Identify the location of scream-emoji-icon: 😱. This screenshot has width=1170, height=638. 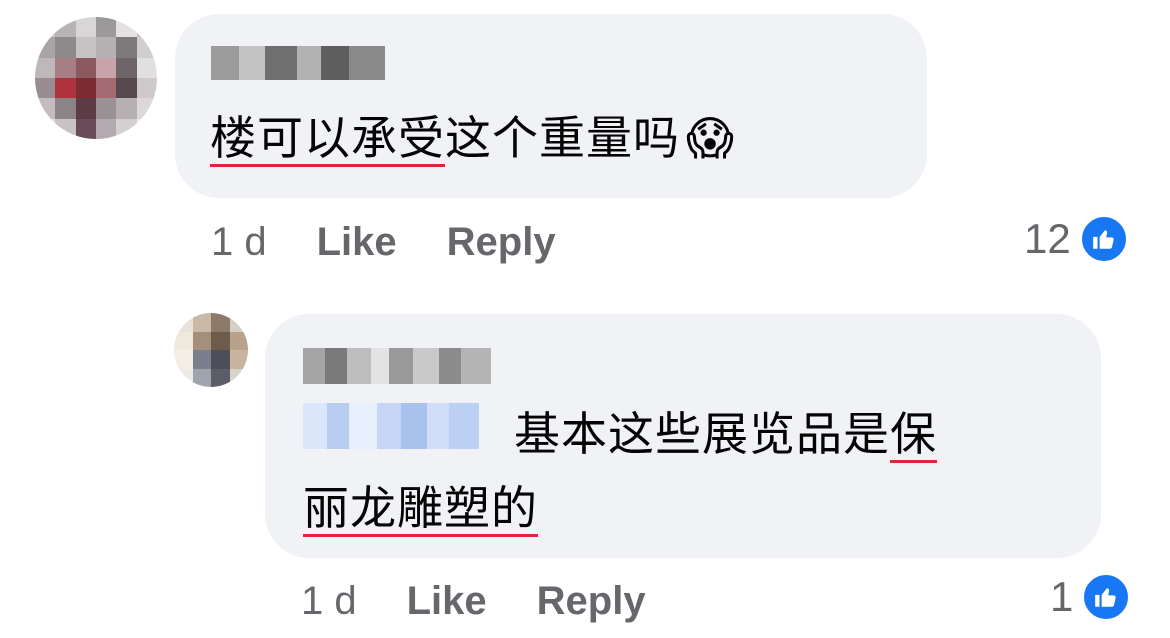
(710, 138).